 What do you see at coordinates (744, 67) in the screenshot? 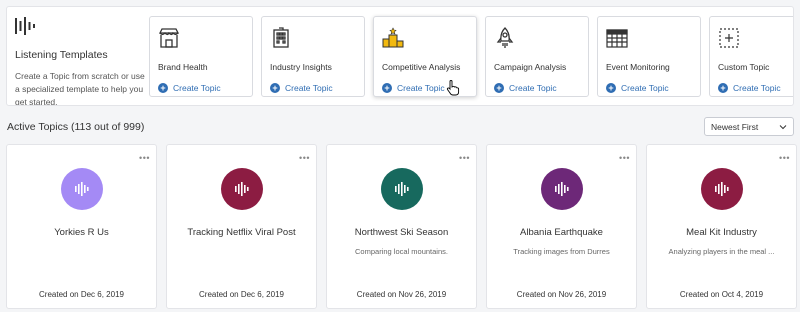
I see `template-name: Custom Topic` at bounding box center [744, 67].